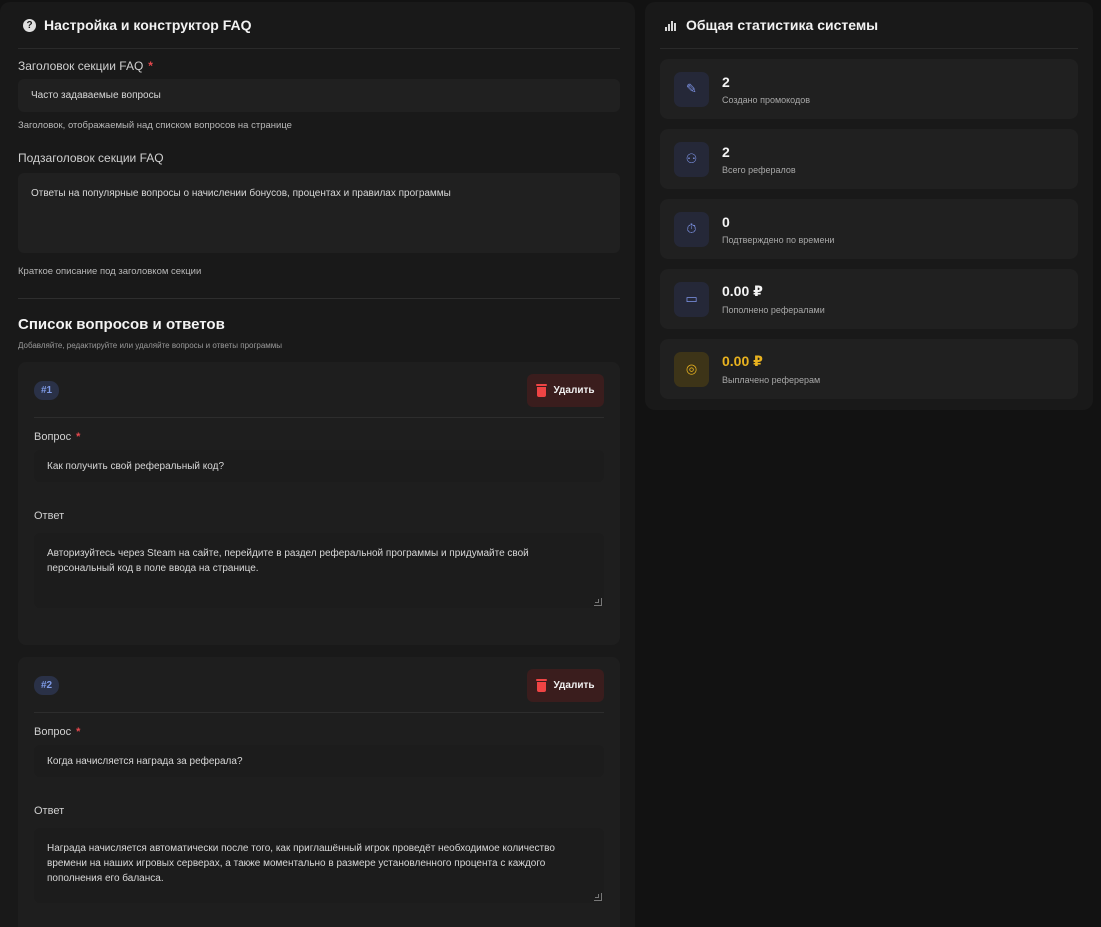 This screenshot has height=927, width=1101. Describe the element at coordinates (91, 158) in the screenshot. I see `faq-subheading-label: Подзаголовок секции FAQ` at that location.